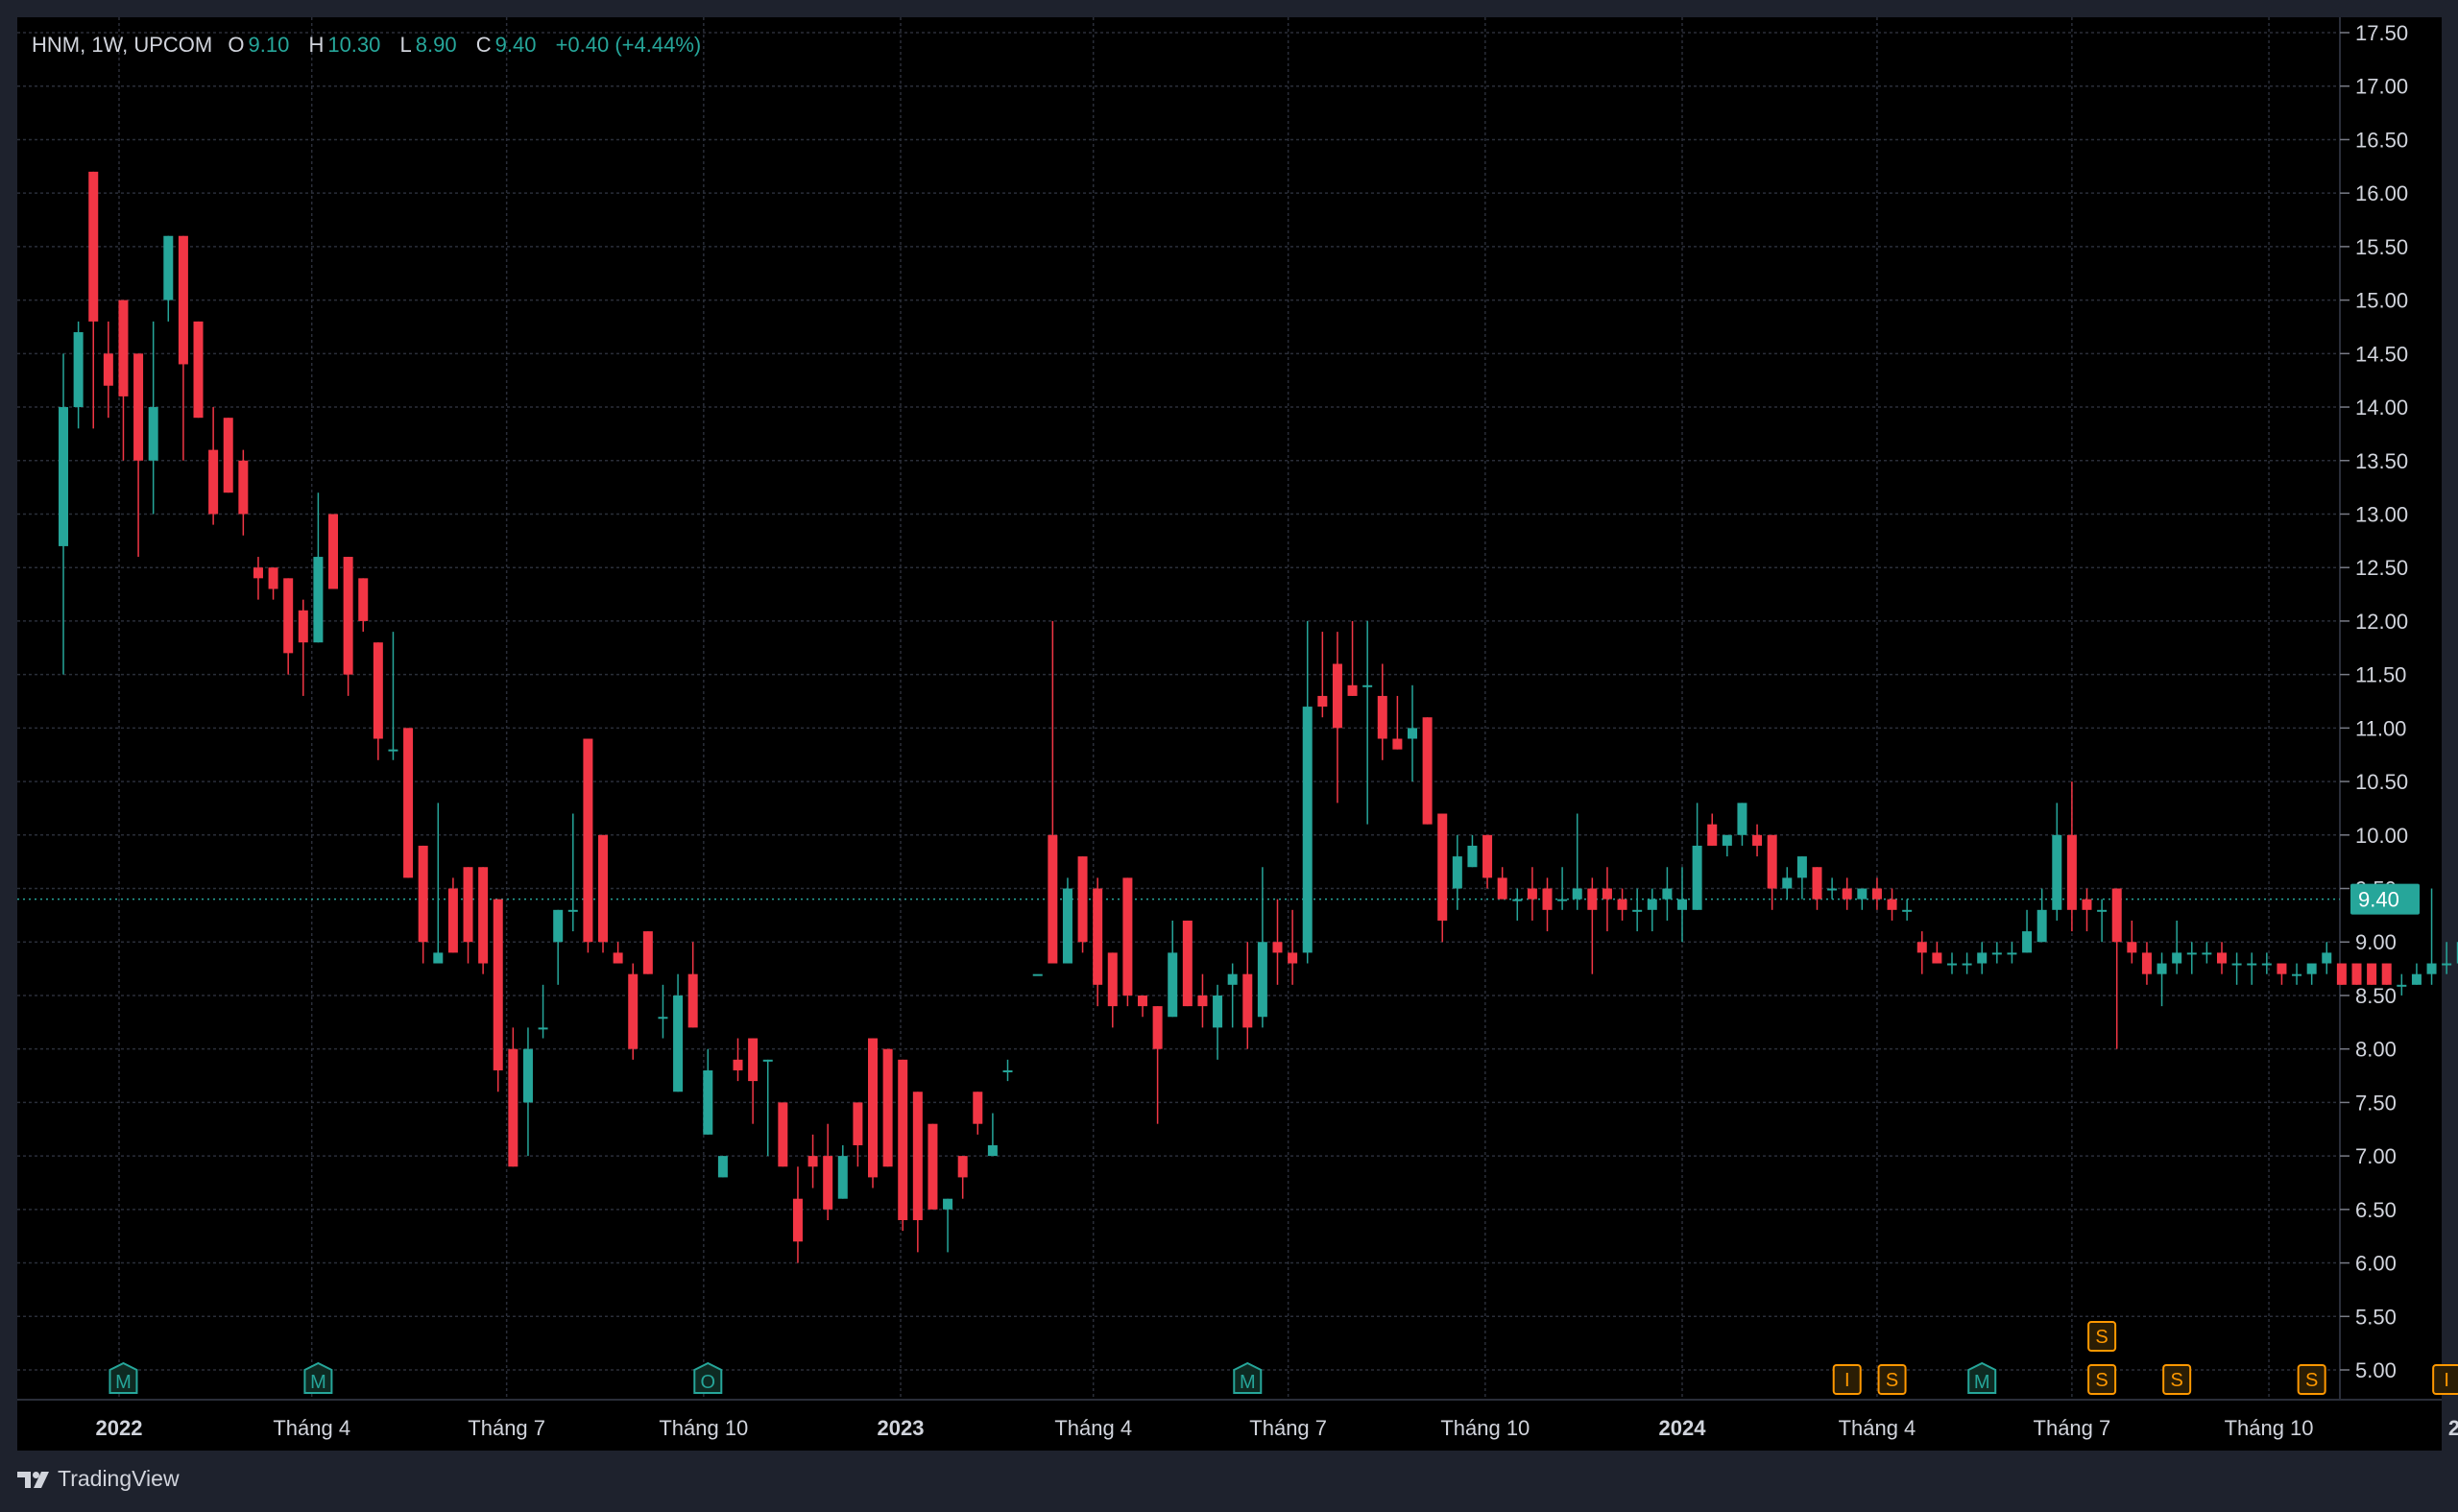 The height and width of the screenshot is (1512, 2458). Describe the element at coordinates (708, 1377) in the screenshot. I see `event-badge-o: O` at that location.